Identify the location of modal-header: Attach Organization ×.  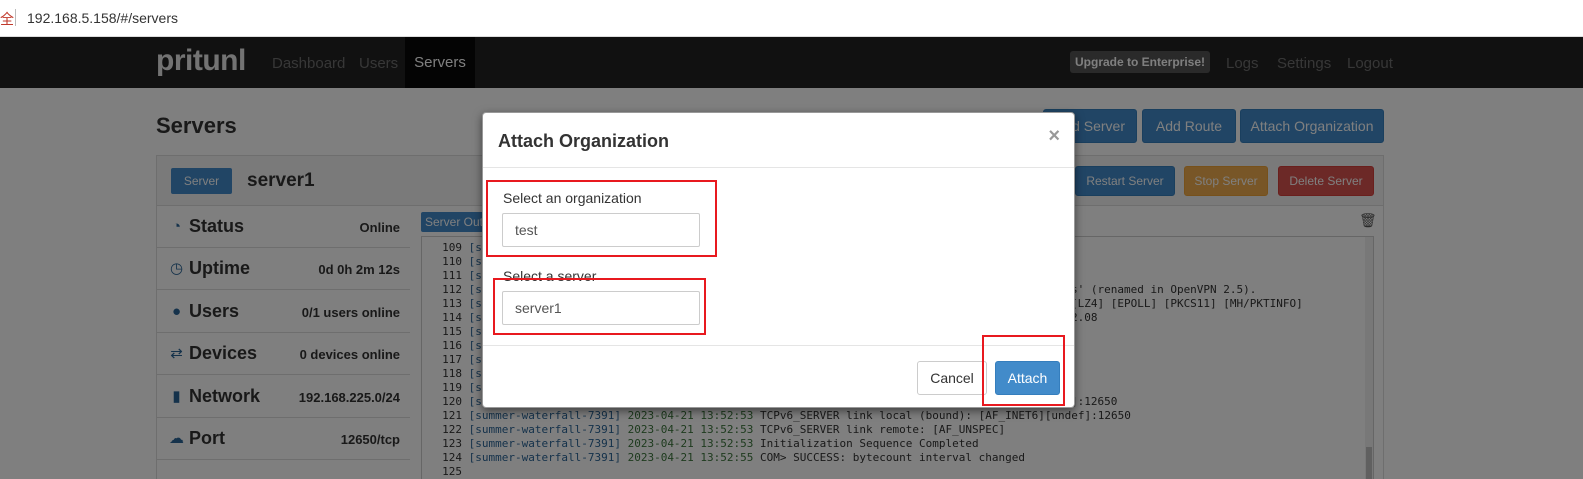
(778, 140).